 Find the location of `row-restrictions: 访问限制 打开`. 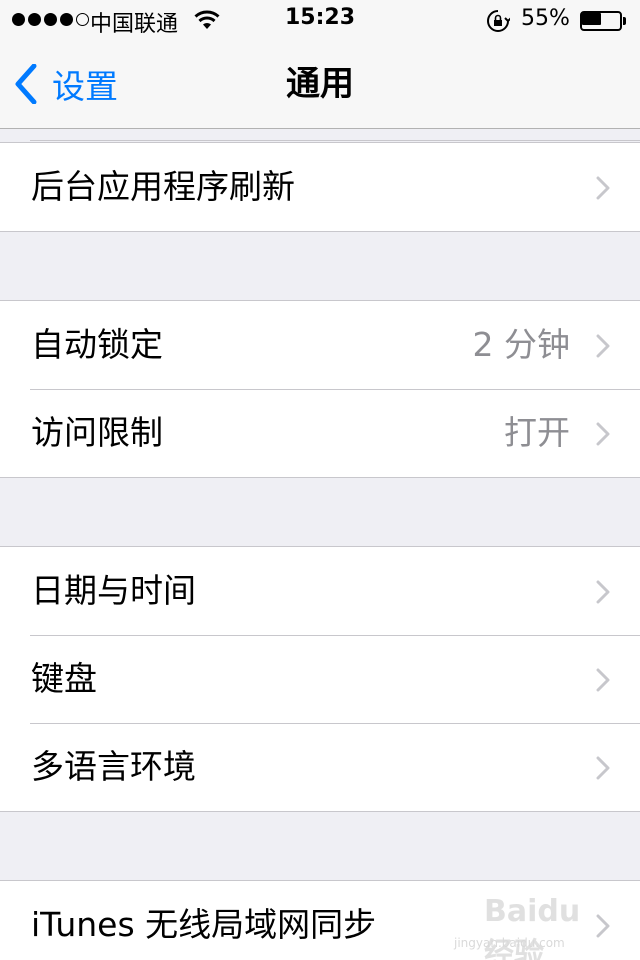

row-restrictions: 访问限制 打开 is located at coordinates (320, 433).